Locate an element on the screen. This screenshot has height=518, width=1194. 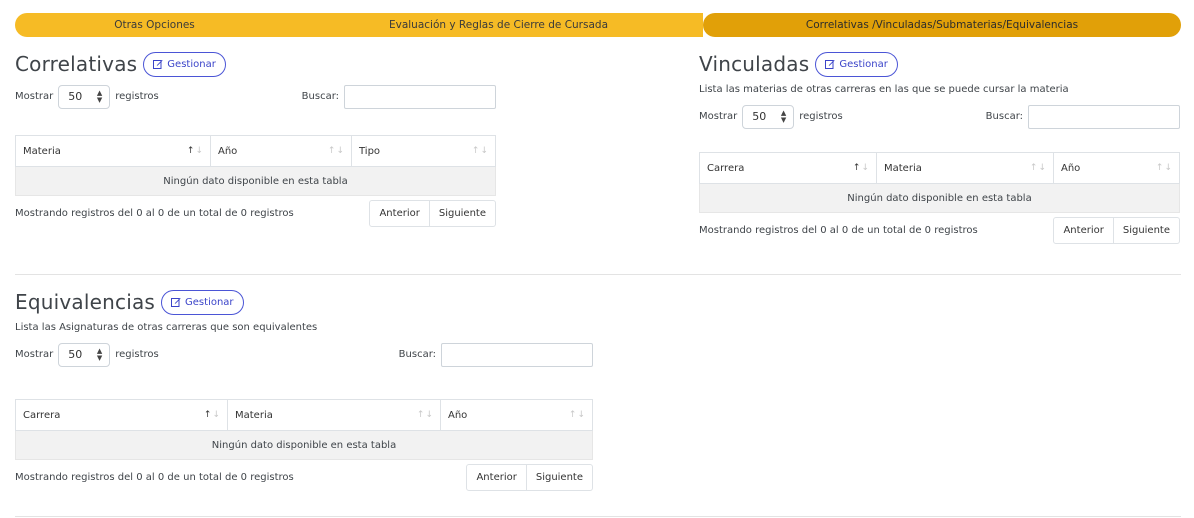
equivalencias-gestionar-button: Gestionar is located at coordinates (202, 302).